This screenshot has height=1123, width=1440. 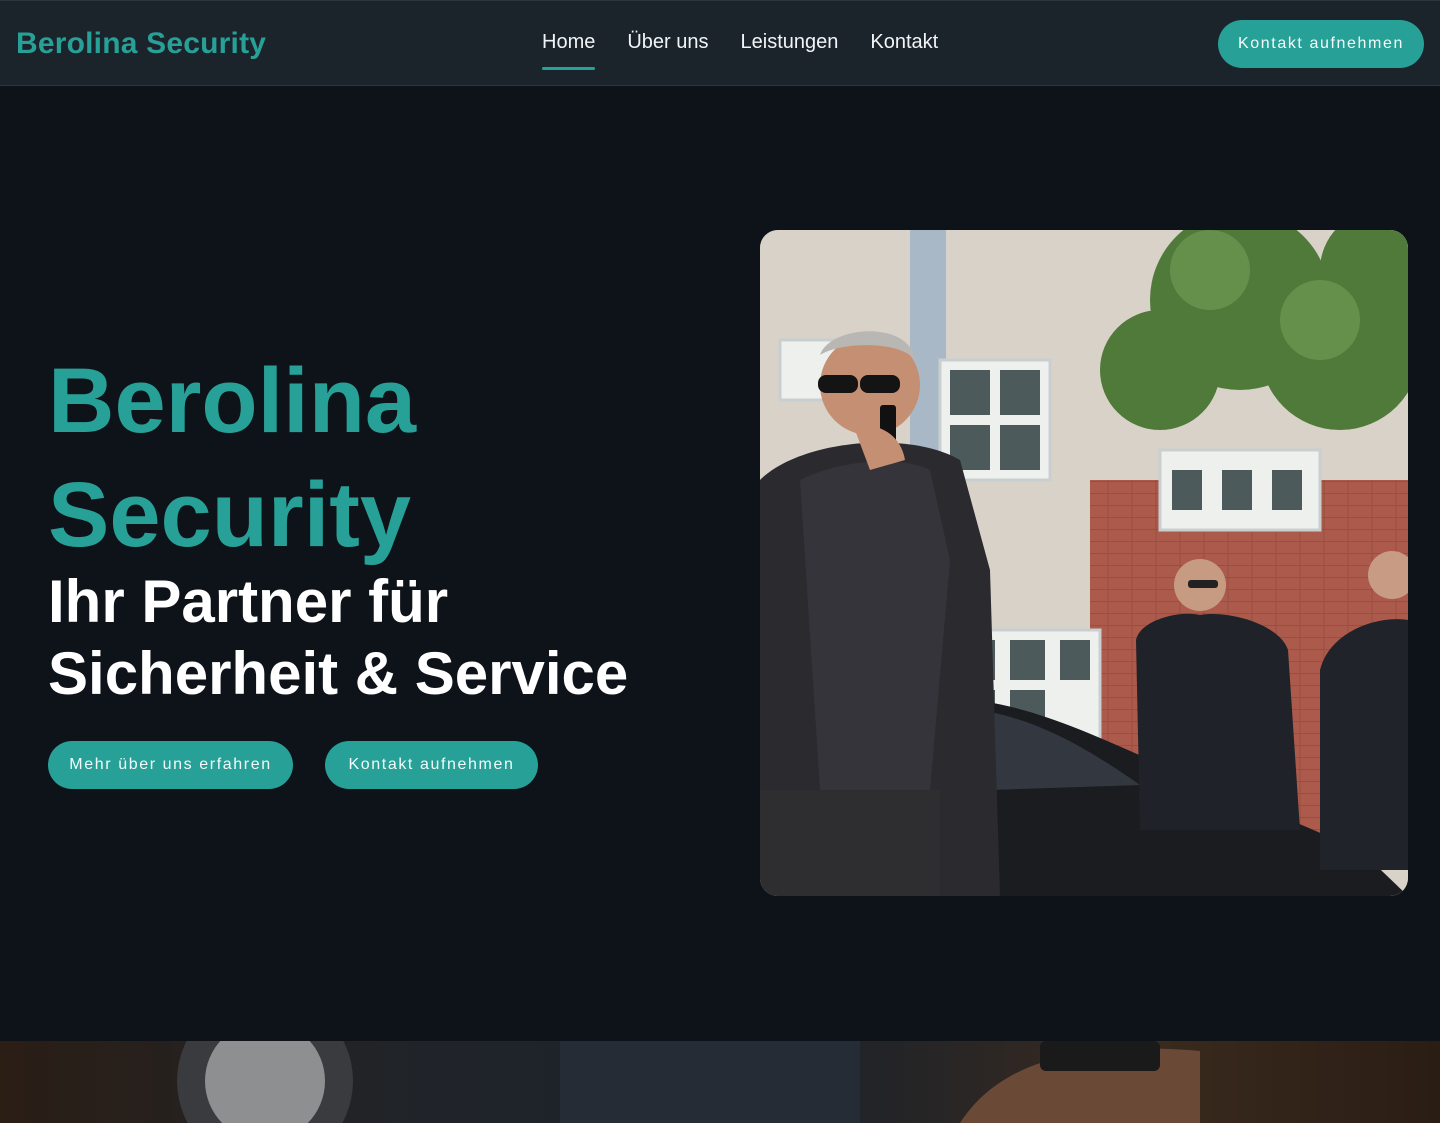 What do you see at coordinates (338, 673) in the screenshot?
I see `hero-subtitle-line2: Sicherheit & Service` at bounding box center [338, 673].